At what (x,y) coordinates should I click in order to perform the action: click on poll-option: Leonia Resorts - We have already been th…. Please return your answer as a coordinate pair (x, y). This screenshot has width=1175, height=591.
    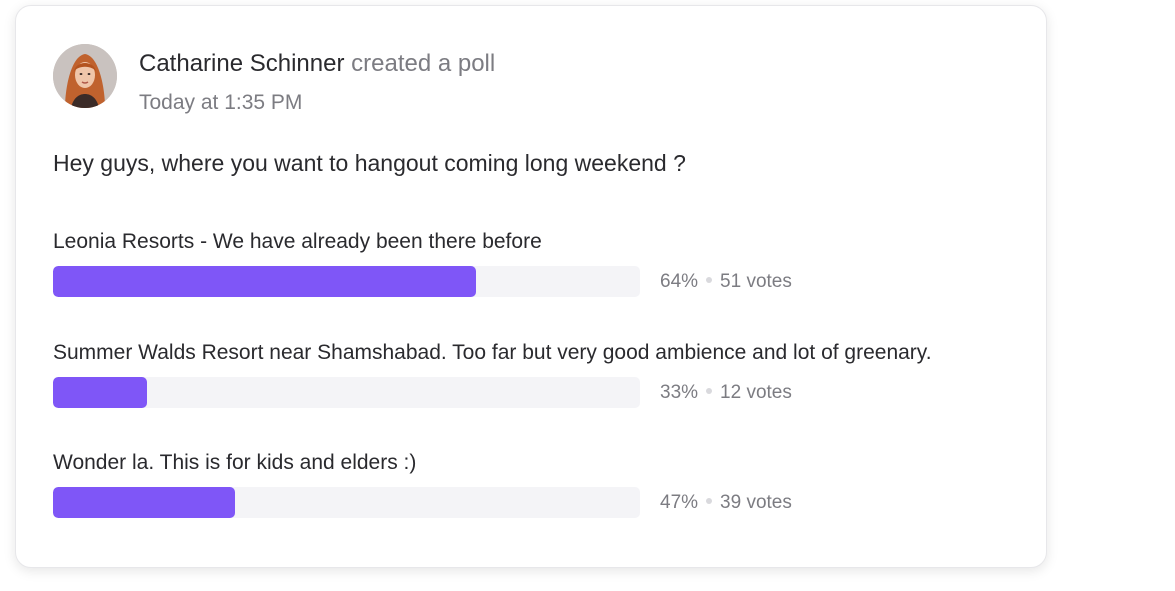
    Looking at the image, I should click on (543, 268).